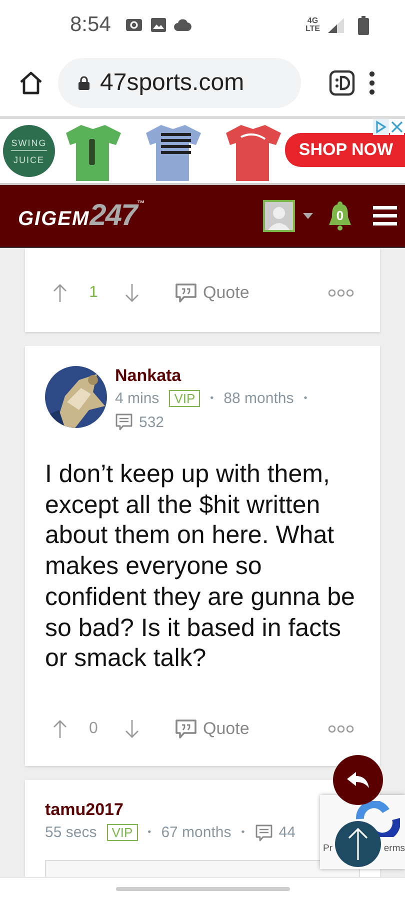 This screenshot has height=900, width=405. What do you see at coordinates (84, 83) in the screenshot?
I see `lock-icon` at bounding box center [84, 83].